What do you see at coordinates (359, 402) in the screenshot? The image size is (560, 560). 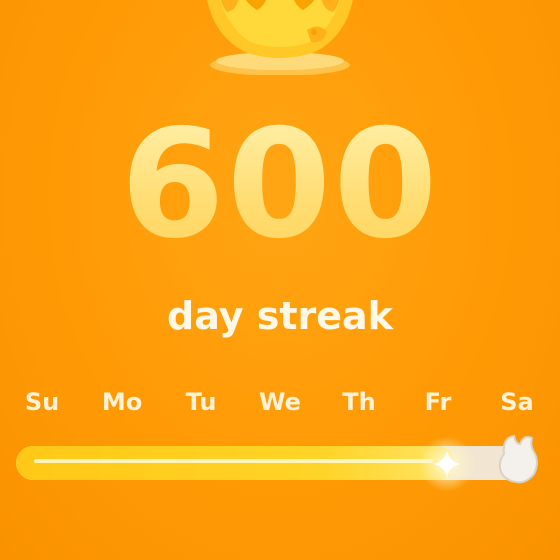 I see `weekday-thursday: Th` at bounding box center [359, 402].